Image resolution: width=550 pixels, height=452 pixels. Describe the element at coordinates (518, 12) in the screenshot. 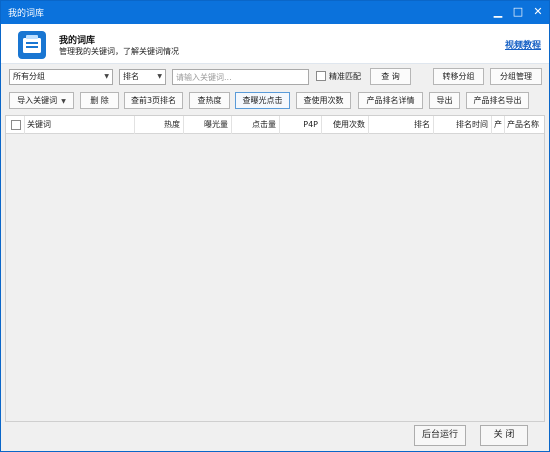

I see `maximize-button: □` at that location.